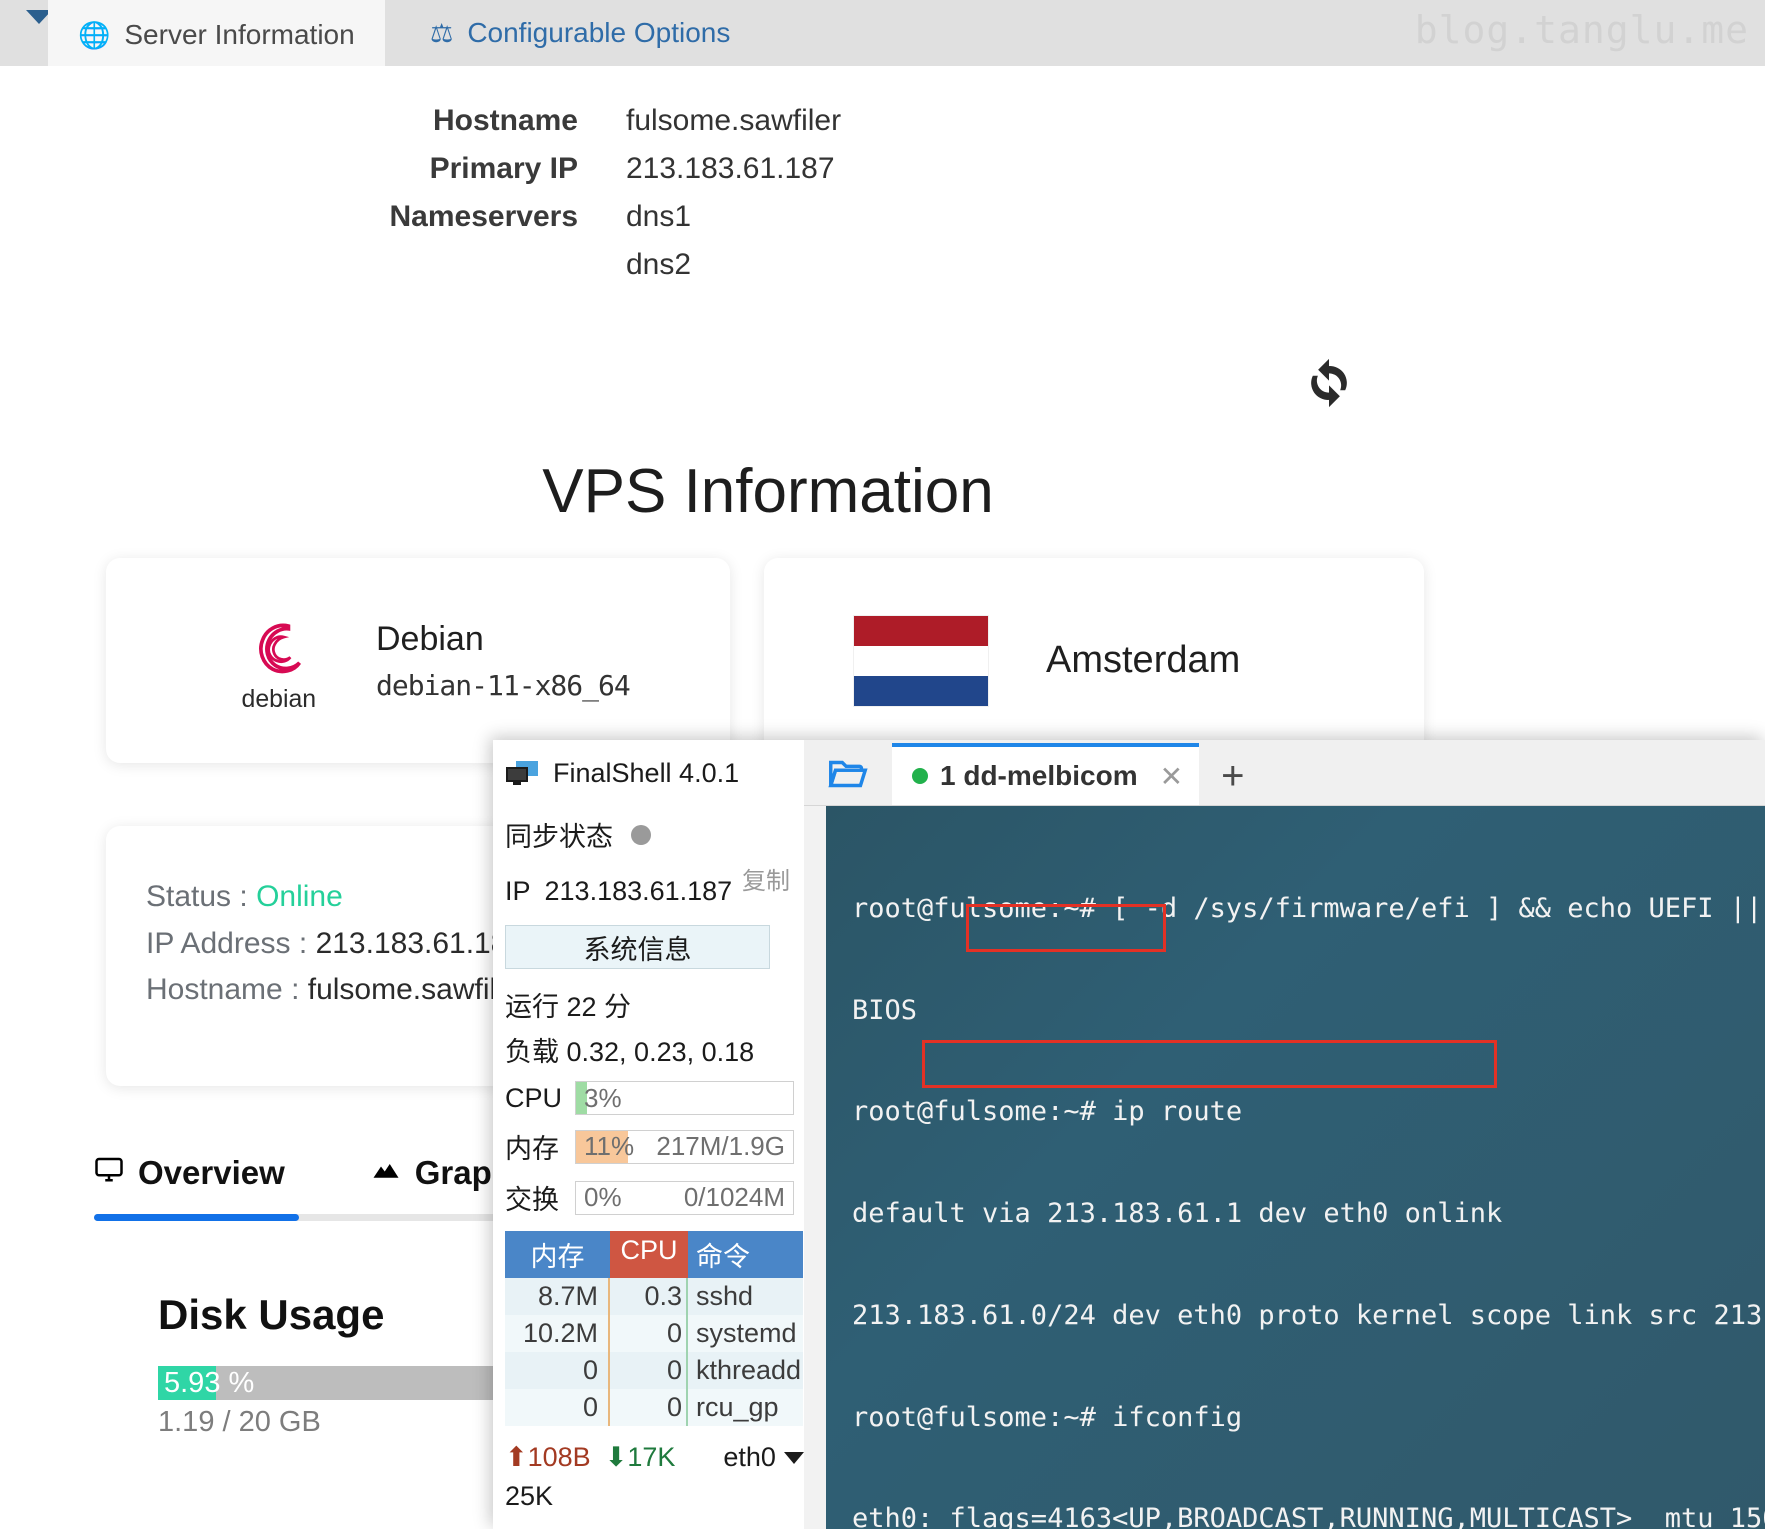 This screenshot has height=1529, width=1765. I want to click on memory-meter-label: 内存, so click(532, 1149).